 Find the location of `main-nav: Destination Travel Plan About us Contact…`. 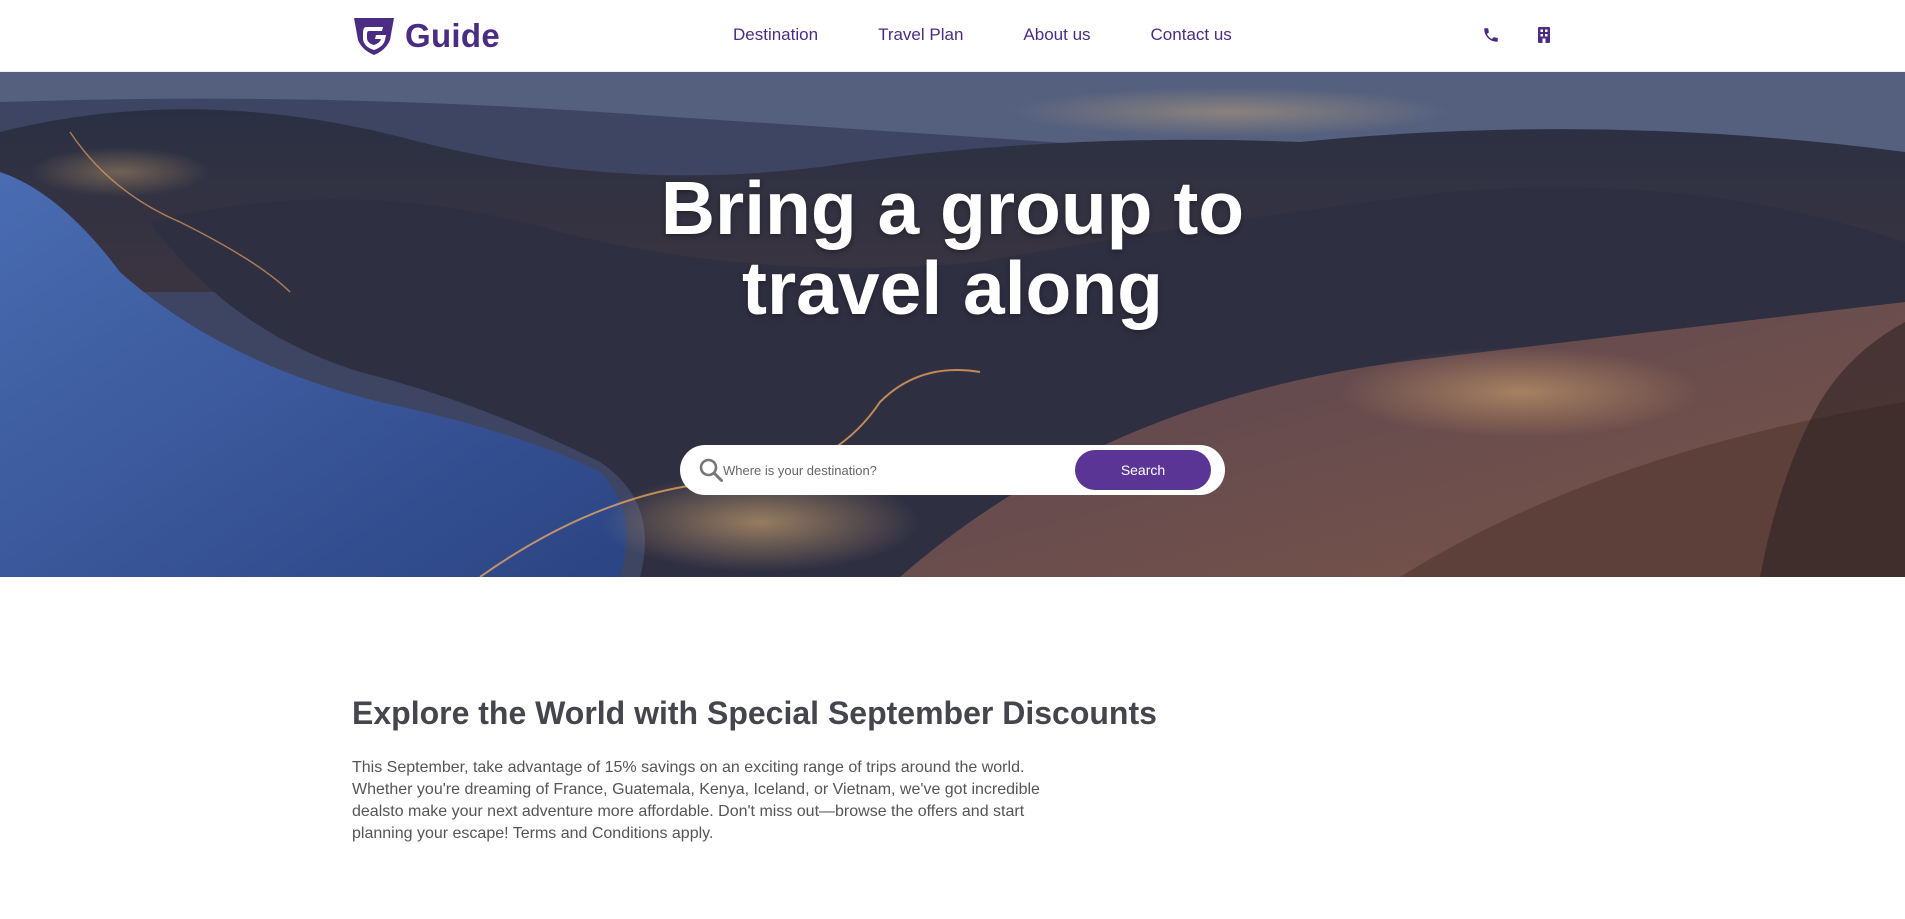

main-nav: Destination Travel Plan About us Contact… is located at coordinates (982, 35).